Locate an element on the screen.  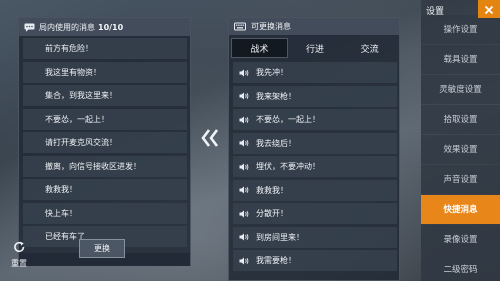
in-game-message-item: 撤离，向信号接收区进发！ is located at coordinates (105, 166).